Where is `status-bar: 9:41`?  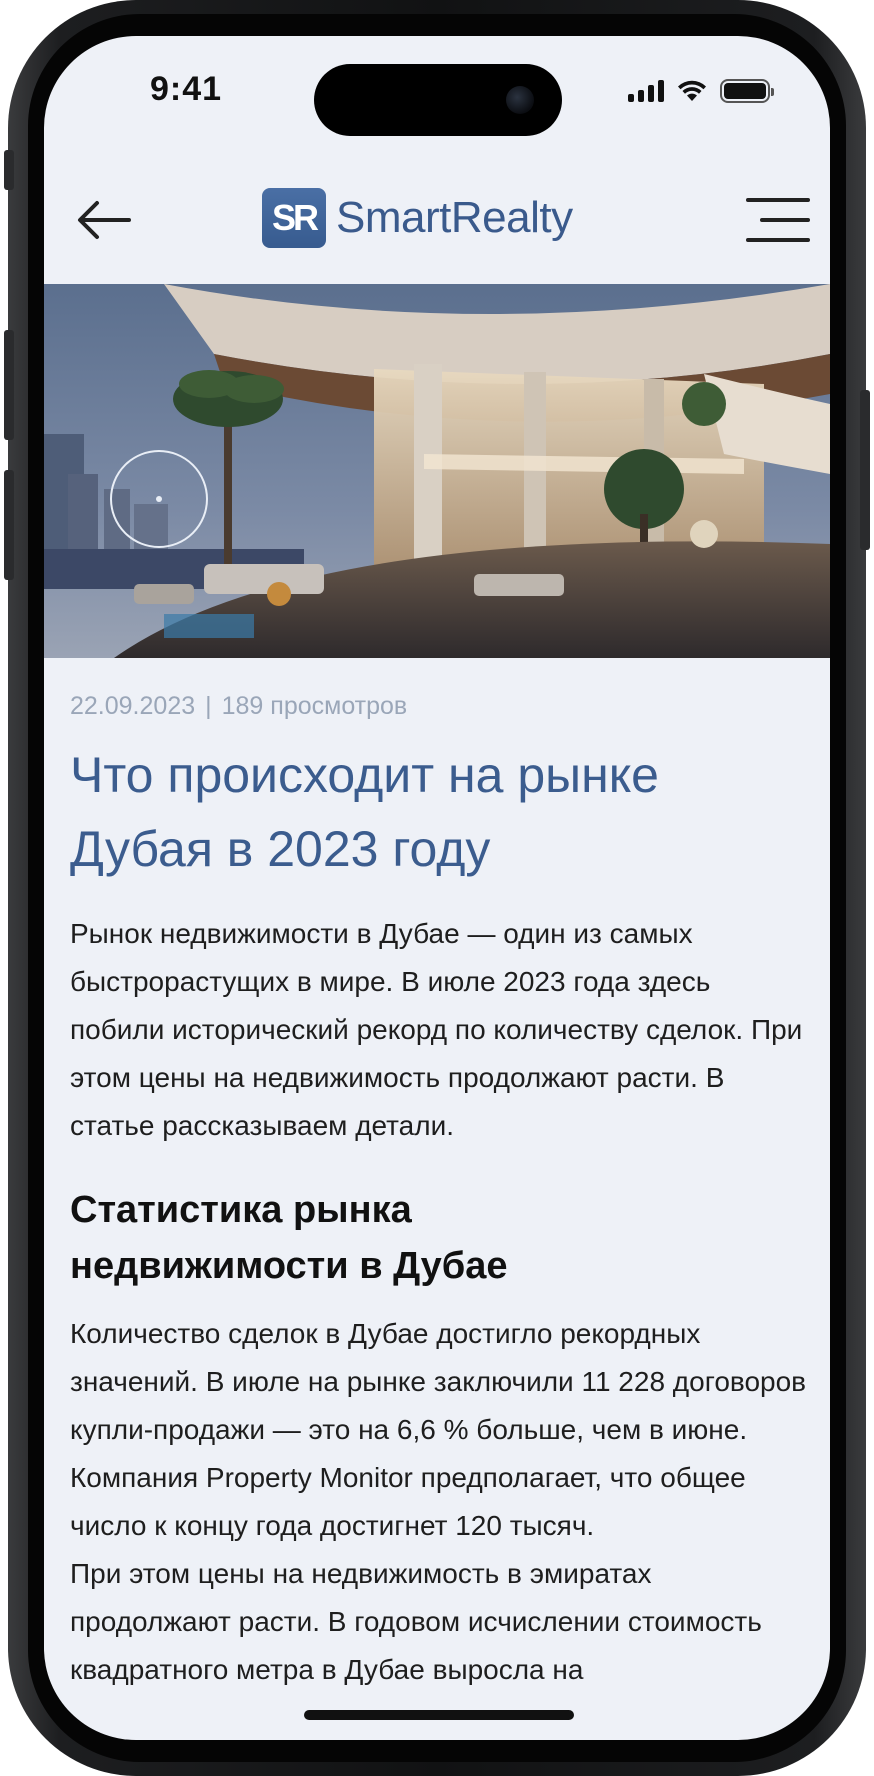
status-bar: 9:41 is located at coordinates (437, 91).